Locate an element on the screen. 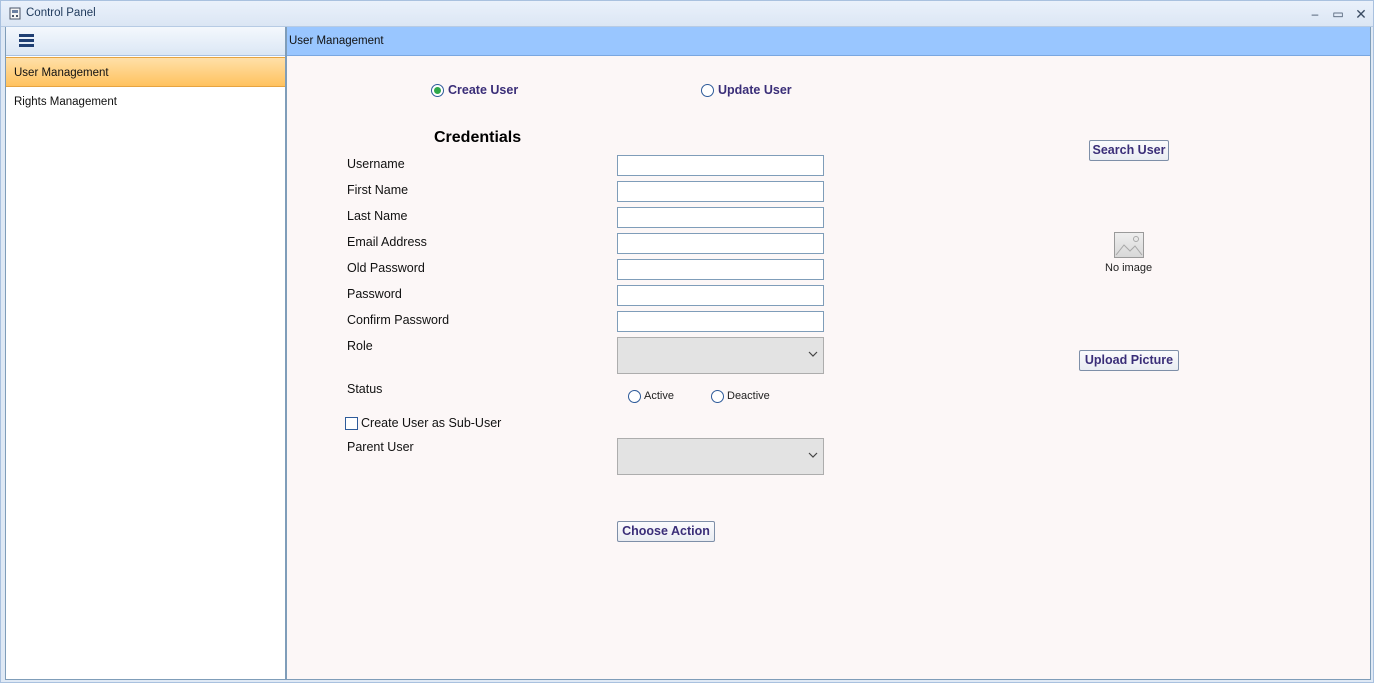  password-field is located at coordinates (720, 295).